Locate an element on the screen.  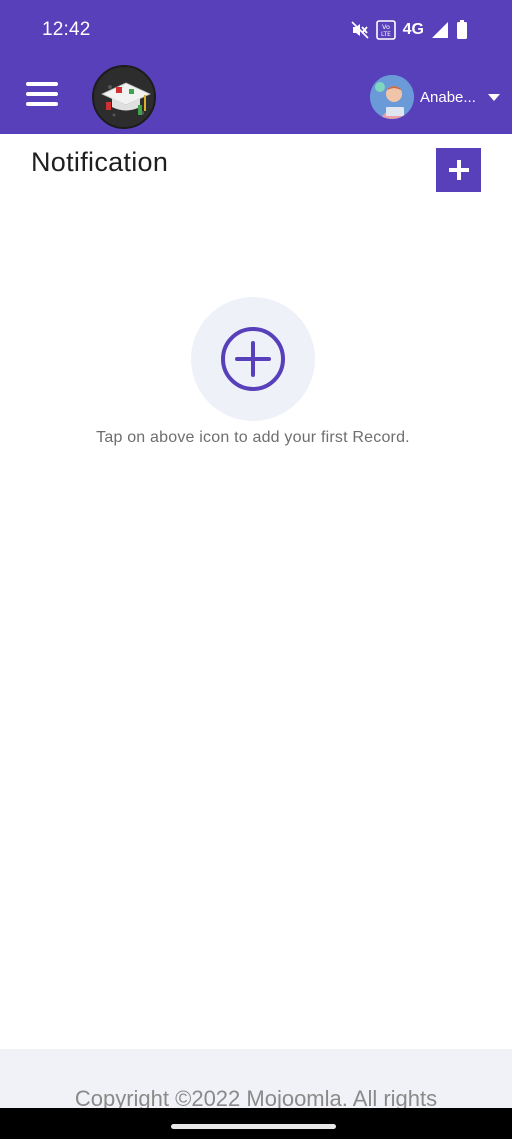
system-nav-bar is located at coordinates (256, 1123).